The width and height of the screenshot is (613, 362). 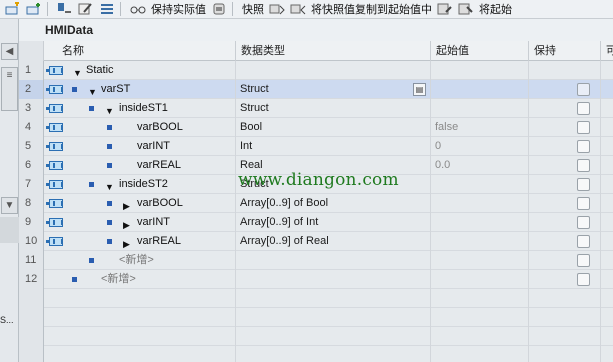 I want to click on header-start-value: 起始值, so click(x=480, y=51).